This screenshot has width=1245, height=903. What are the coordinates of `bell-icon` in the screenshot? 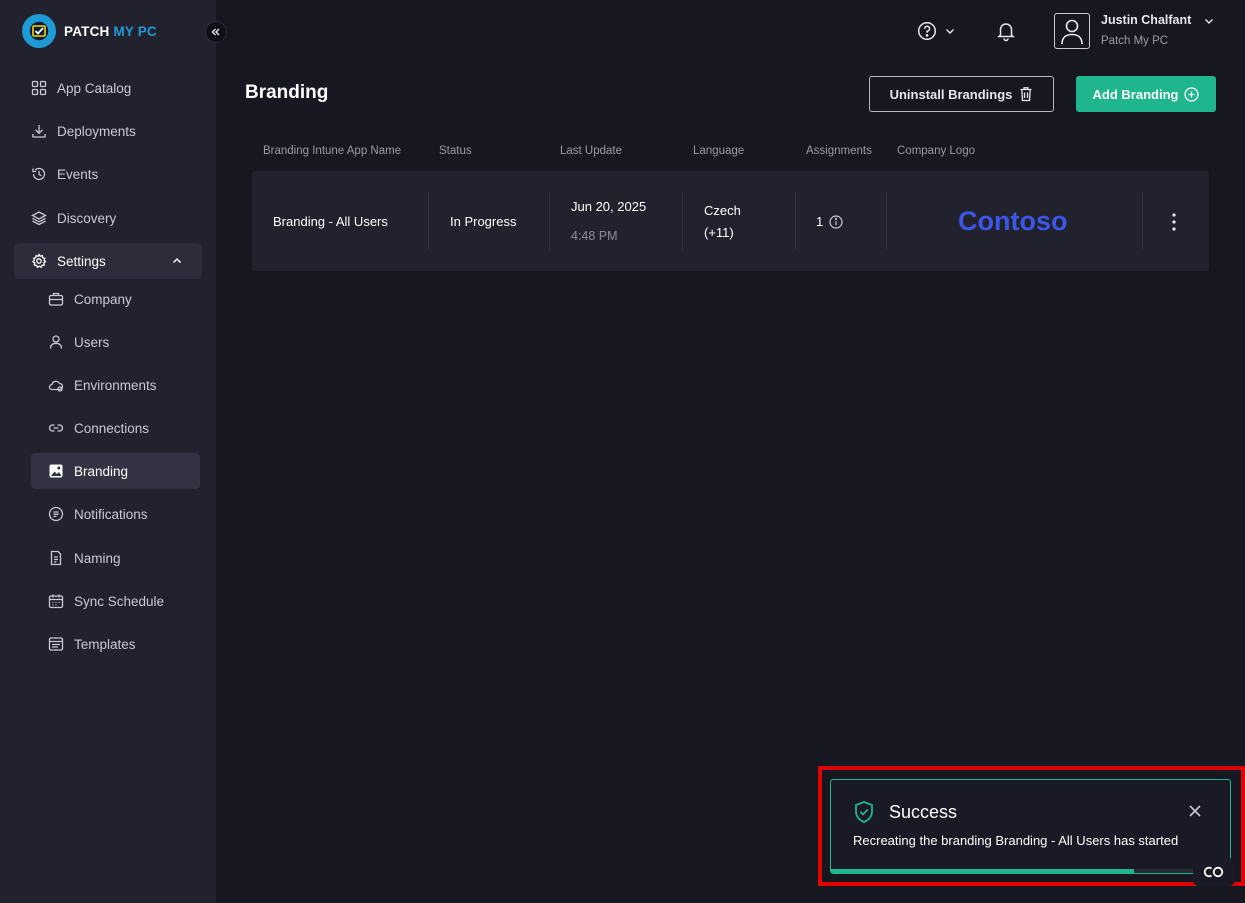 It's located at (1006, 32).